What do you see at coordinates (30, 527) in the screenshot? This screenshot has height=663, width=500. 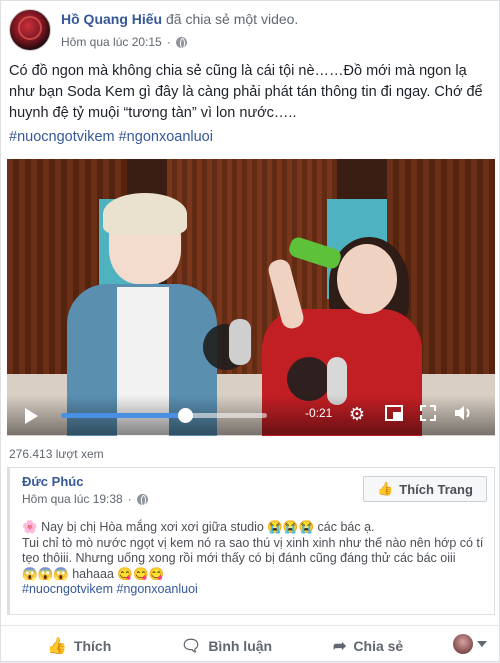 I see `flower-emoji-icon: 🌸` at bounding box center [30, 527].